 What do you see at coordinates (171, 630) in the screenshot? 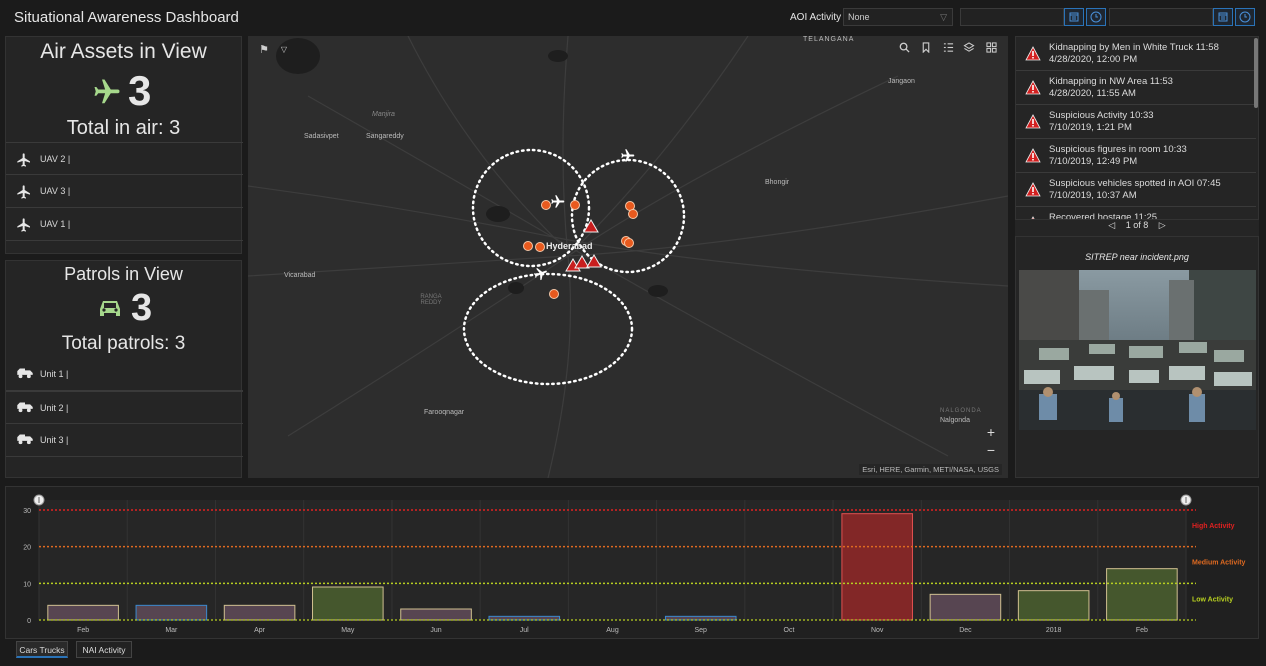
I see `x-tick-label: Mar` at bounding box center [171, 630].